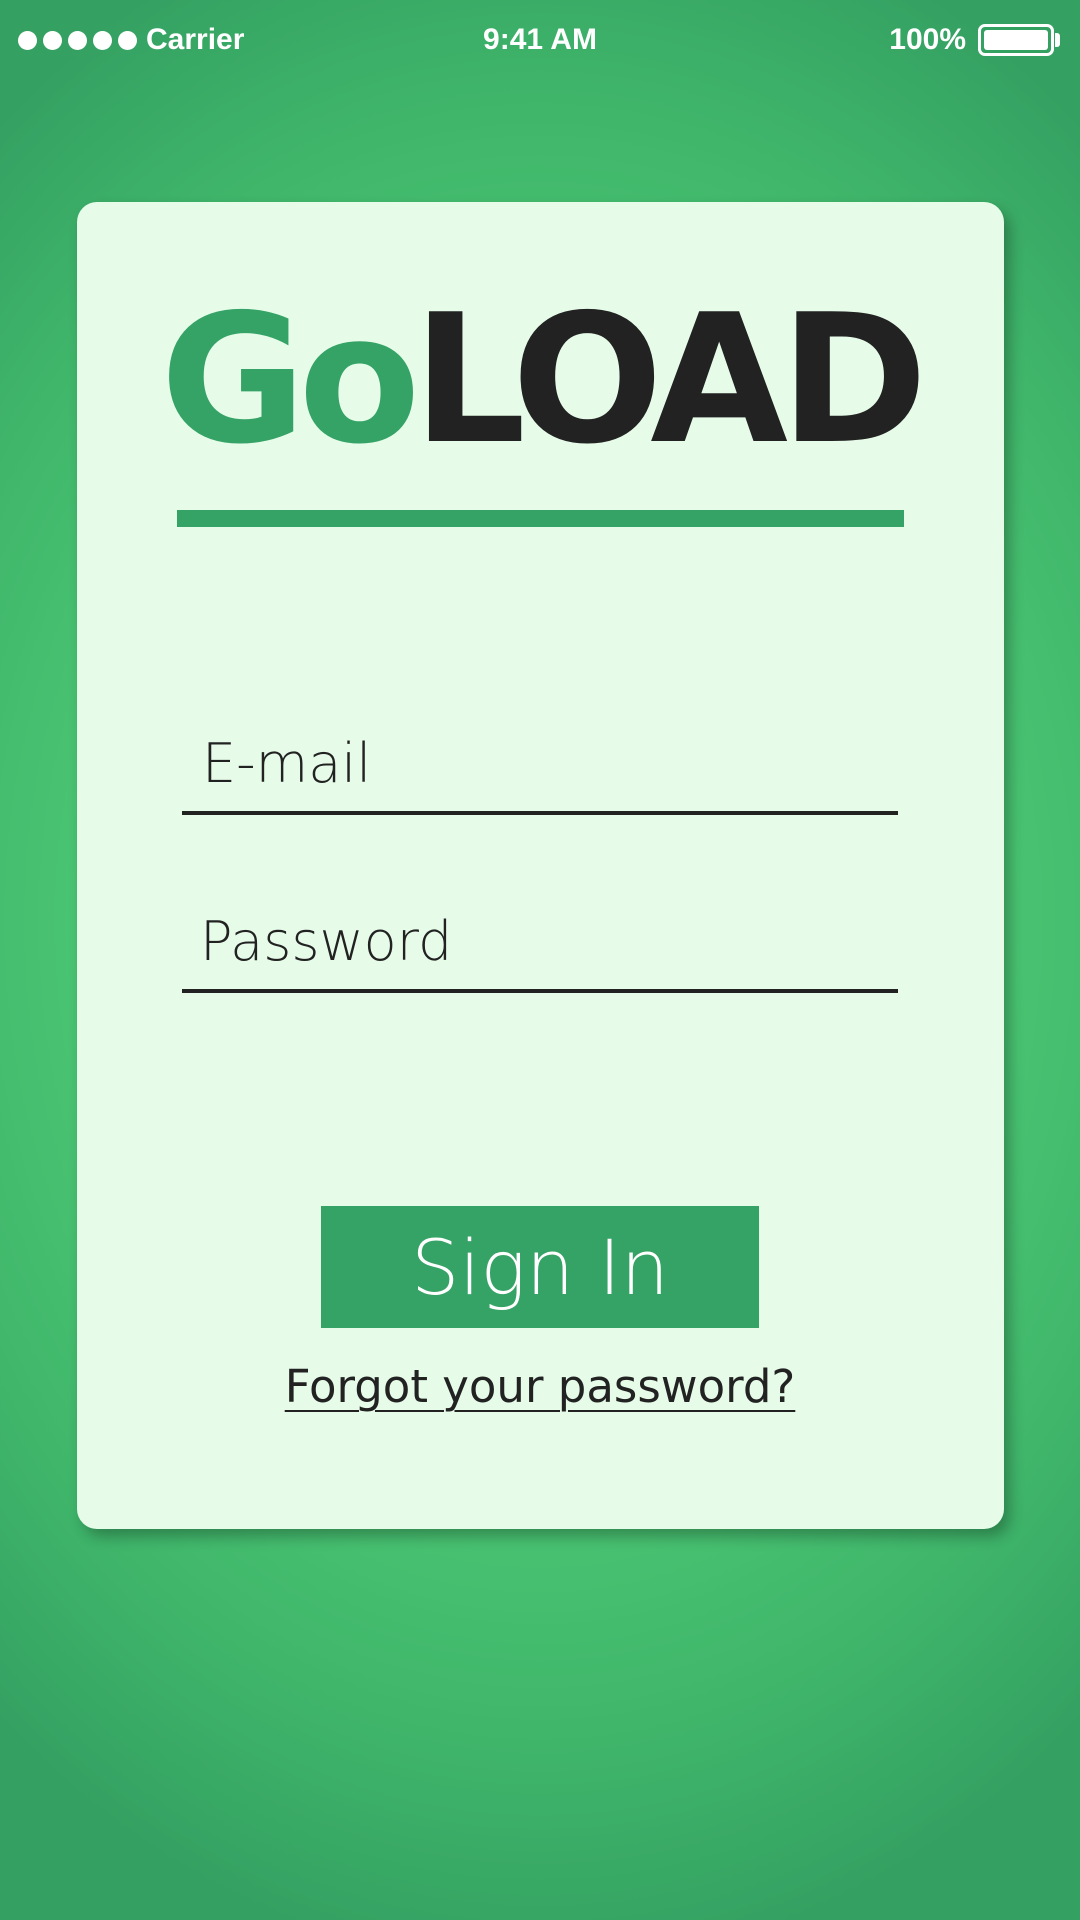 This screenshot has height=1920, width=1080. What do you see at coordinates (927, 39) in the screenshot?
I see `battery-percent: 100%` at bounding box center [927, 39].